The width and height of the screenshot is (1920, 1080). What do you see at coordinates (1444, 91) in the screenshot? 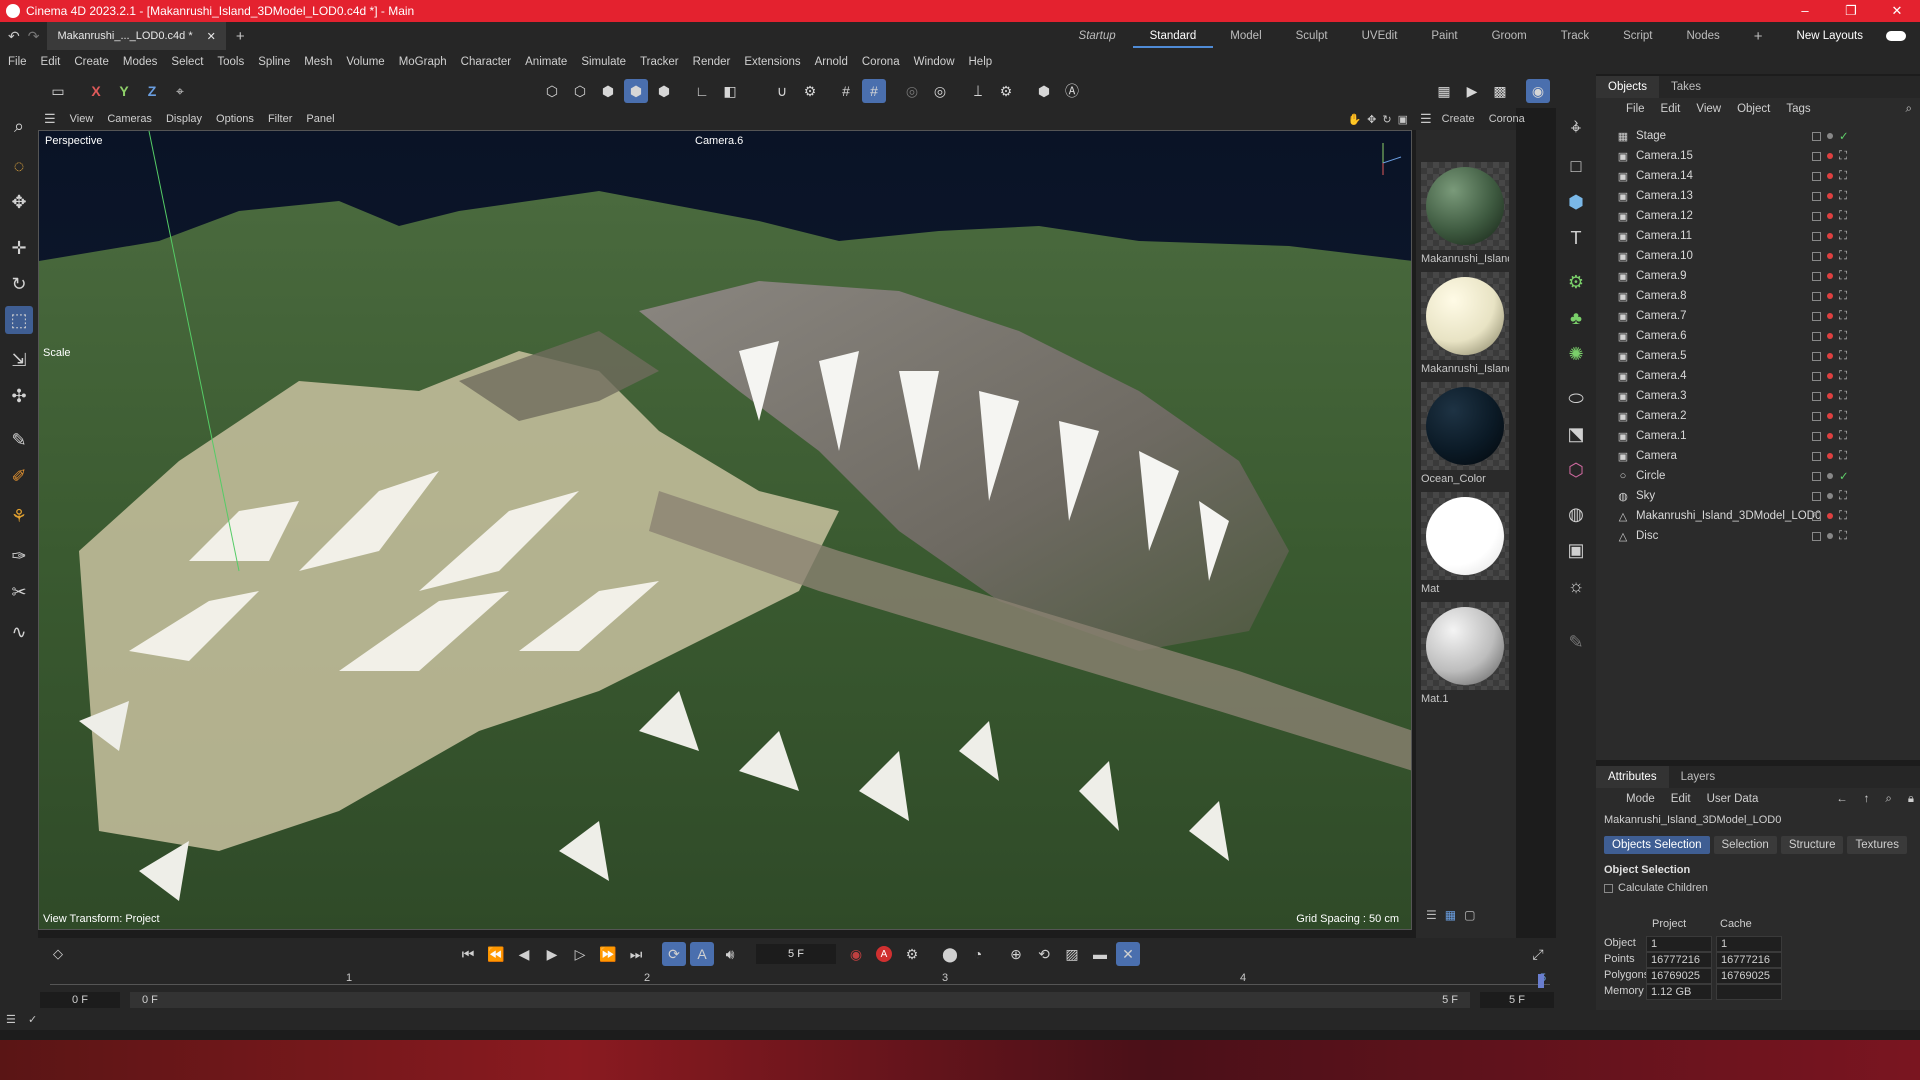
I see `render-view-icon: ▦` at bounding box center [1444, 91].